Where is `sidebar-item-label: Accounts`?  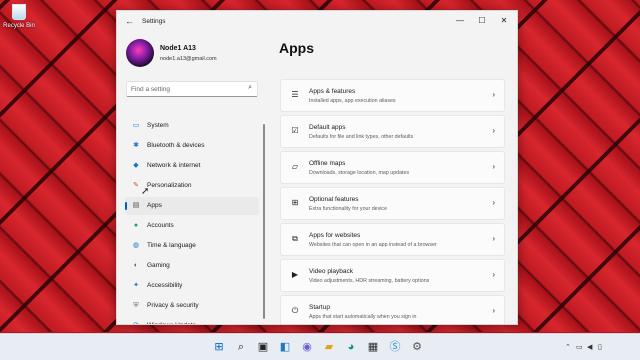 sidebar-item-label: Accounts is located at coordinates (160, 225).